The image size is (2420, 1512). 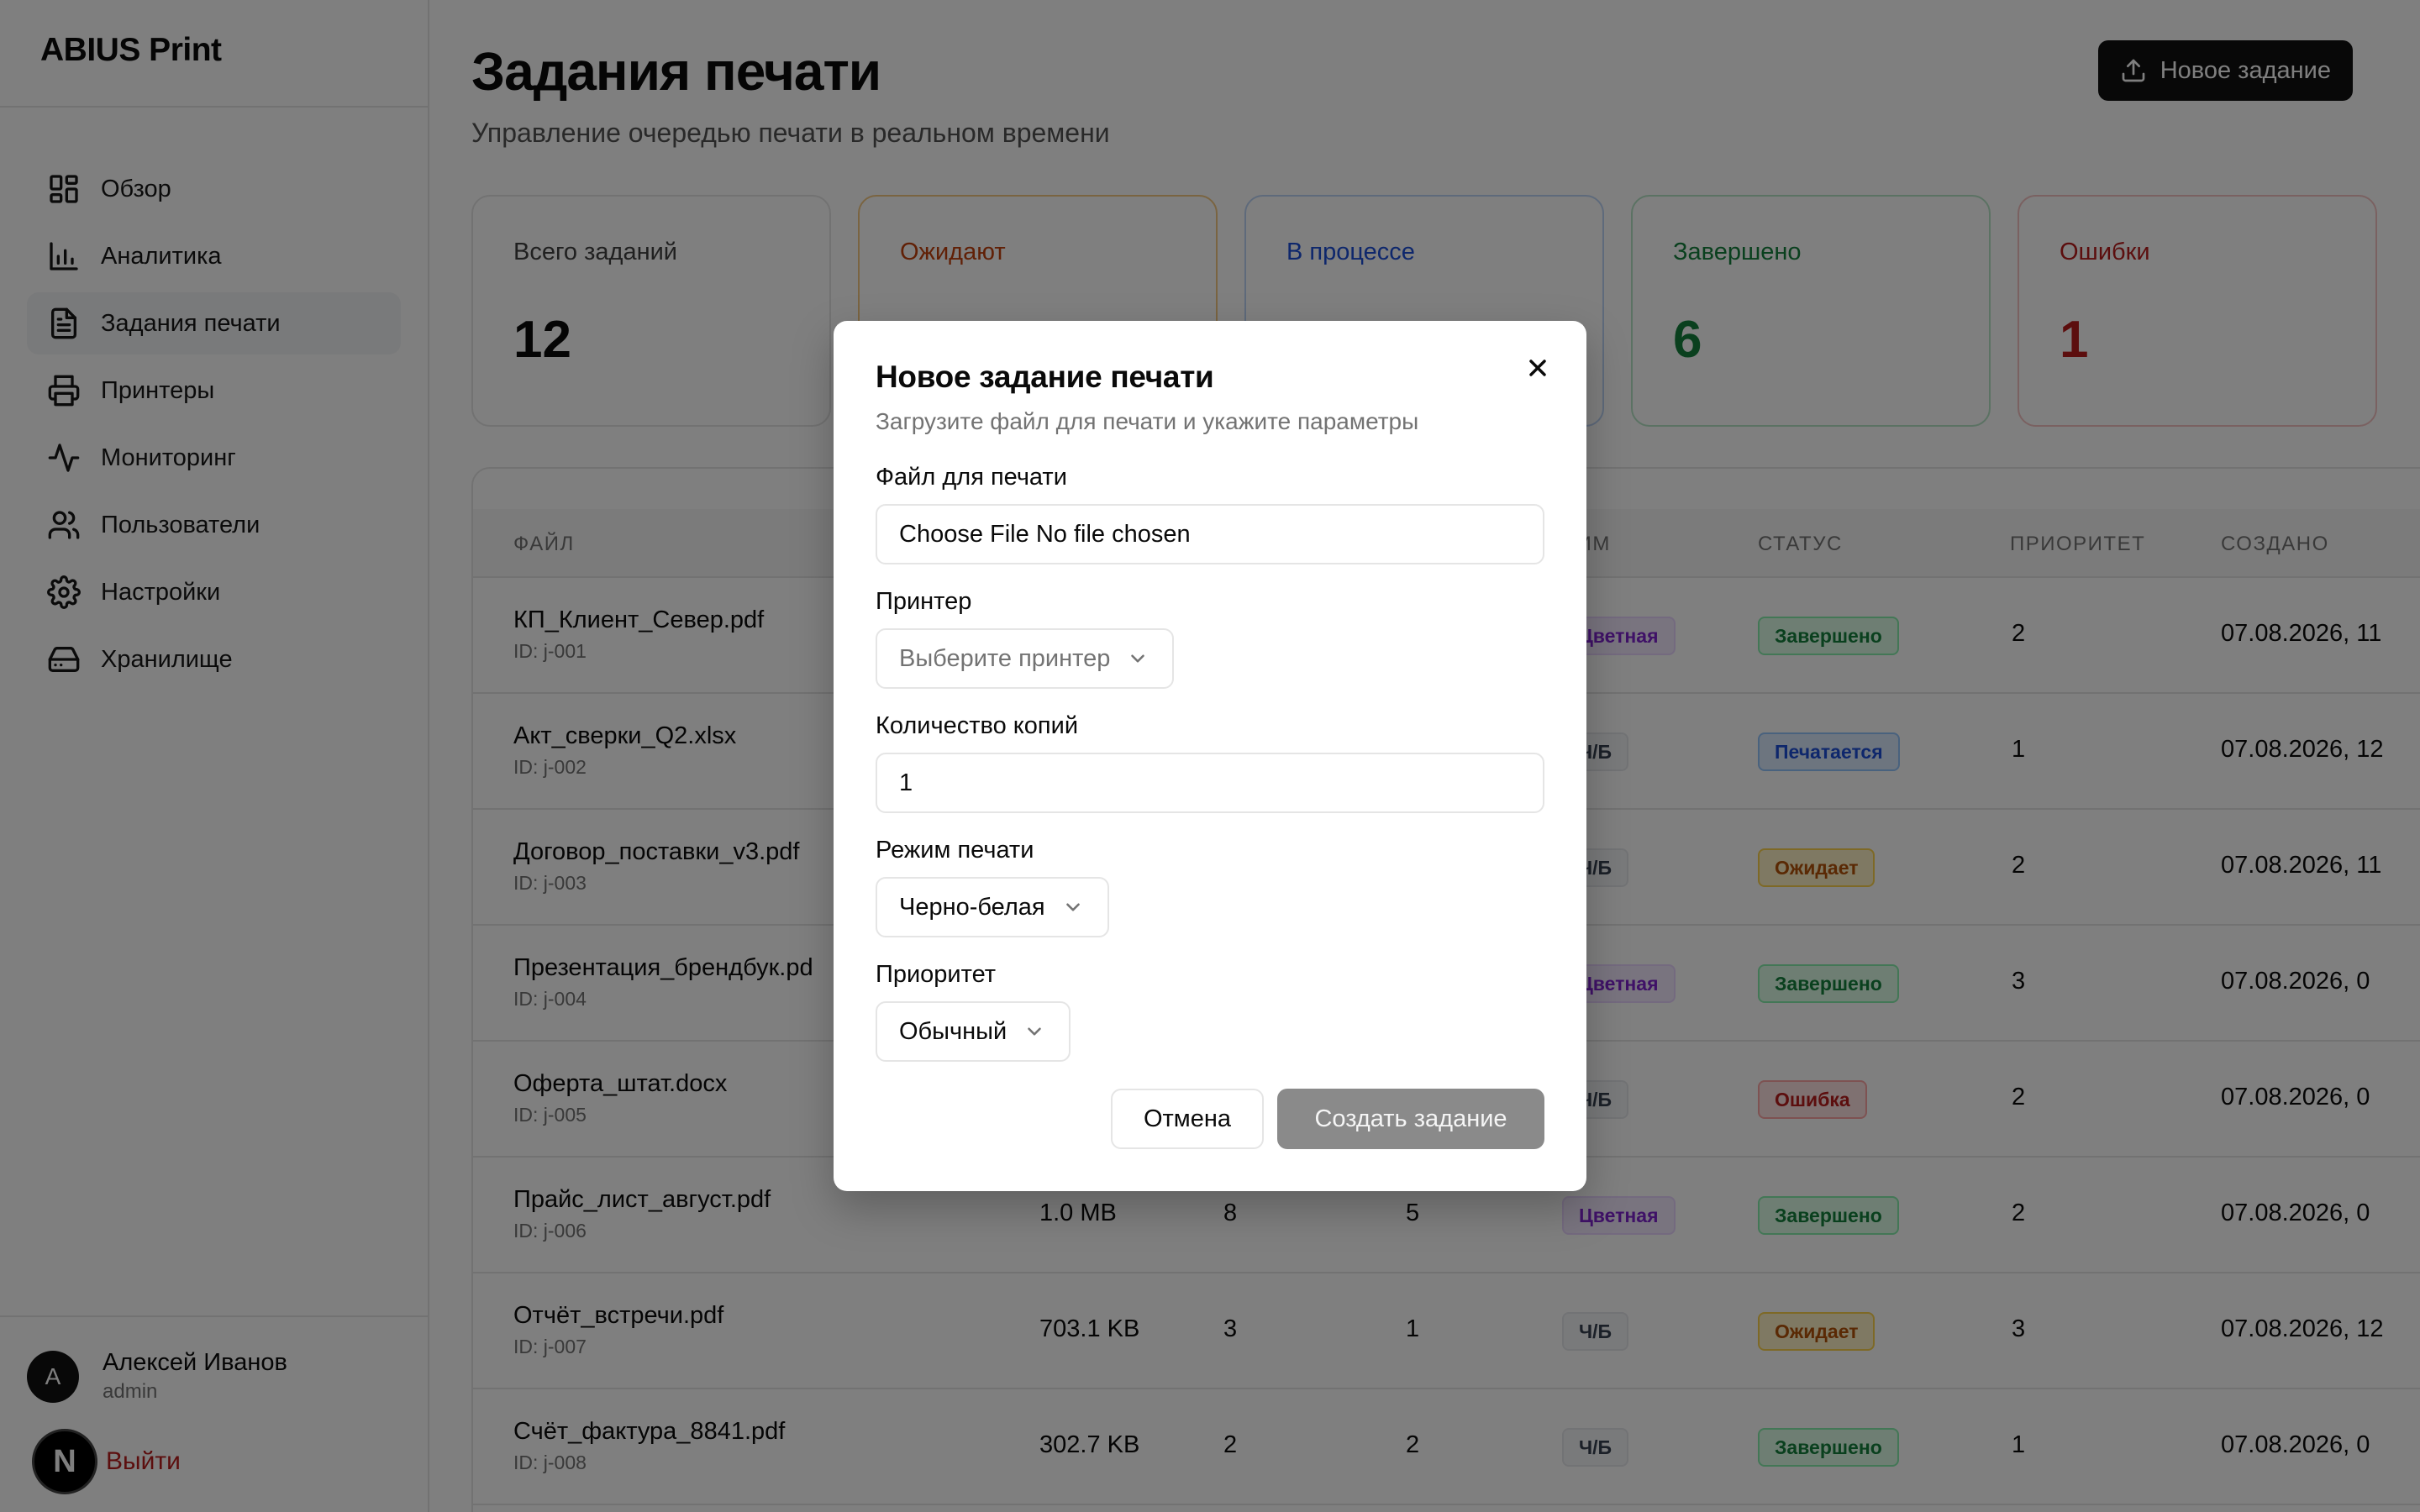 I want to click on file-input: Choose File No file chosen, so click(x=1210, y=534).